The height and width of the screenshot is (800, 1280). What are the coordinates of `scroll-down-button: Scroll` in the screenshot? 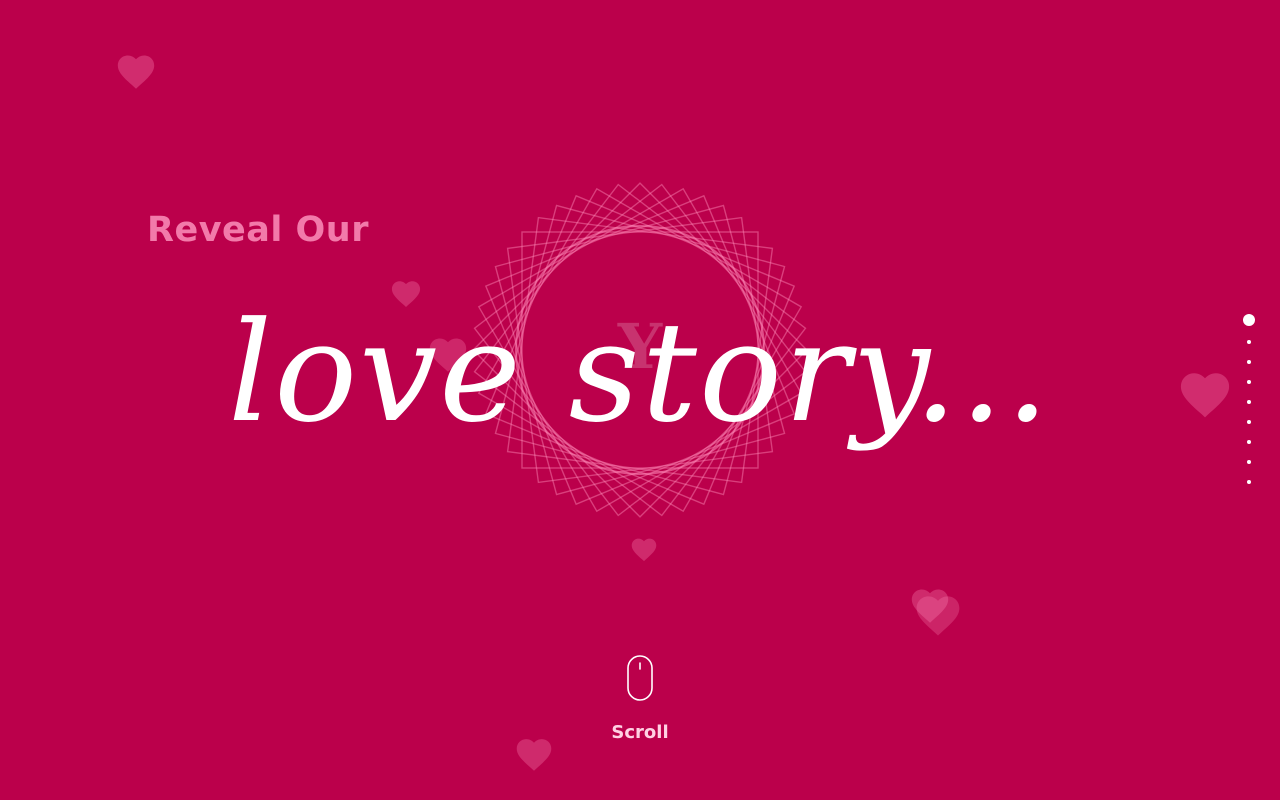 It's located at (640, 700).